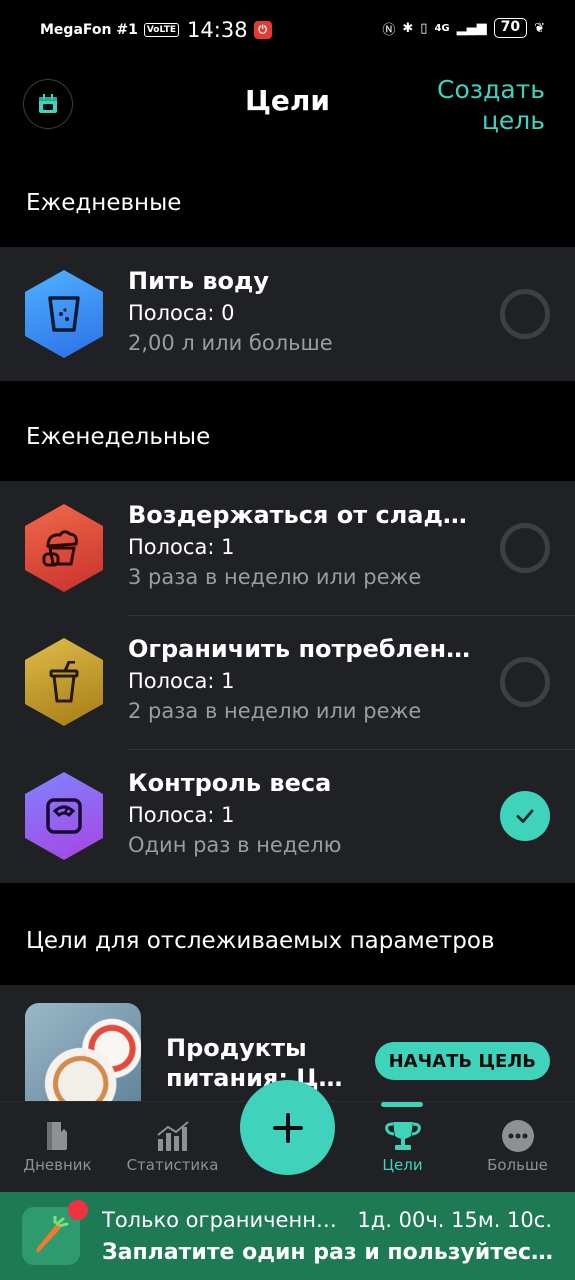 Image resolution: width=575 pixels, height=1280 pixels. Describe the element at coordinates (161, 30) in the screenshot. I see `volte-icon: VoLTE` at that location.